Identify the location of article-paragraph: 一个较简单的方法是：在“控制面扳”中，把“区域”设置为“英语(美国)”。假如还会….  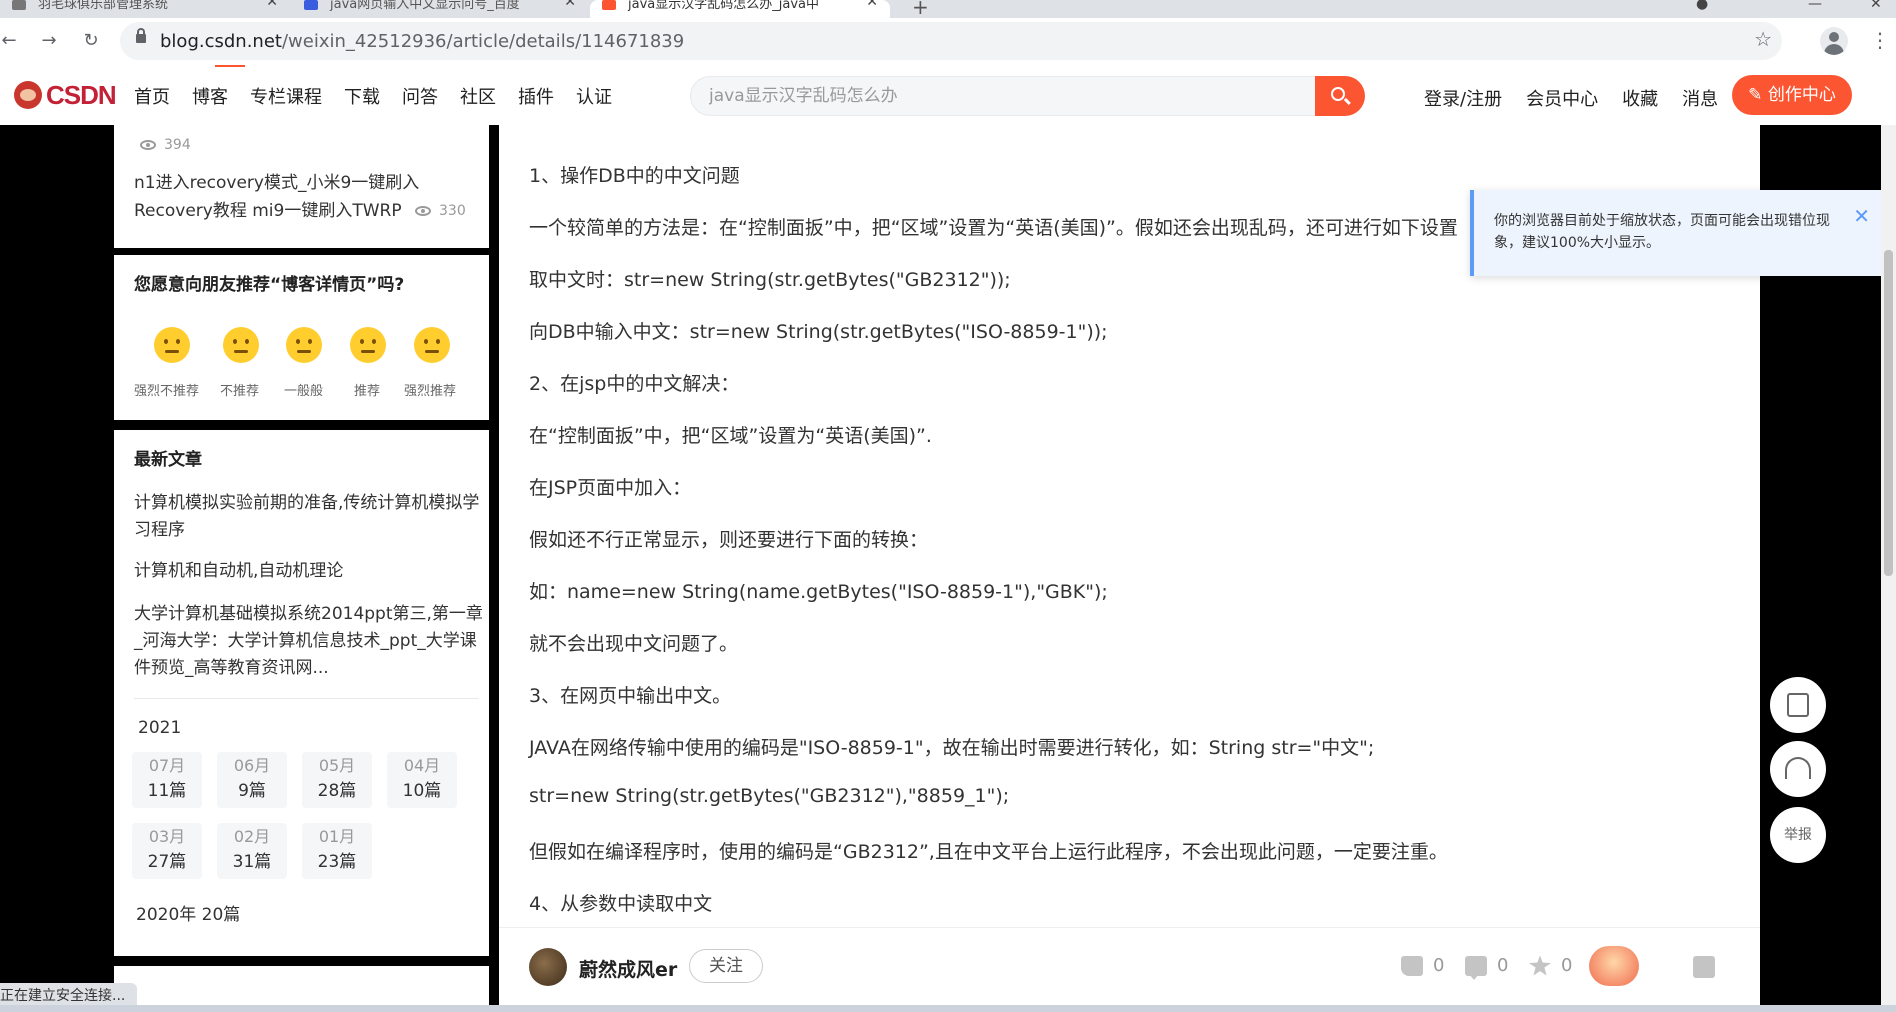
(993, 228).